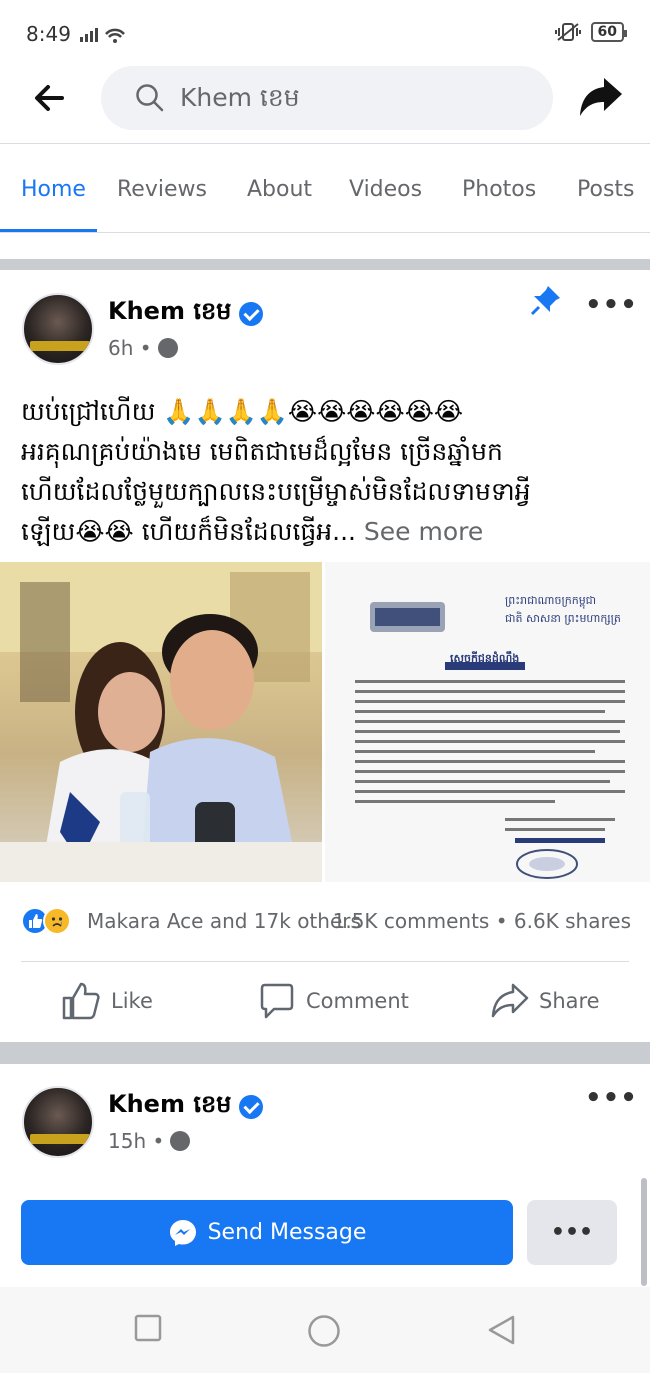 This screenshot has width=650, height=1373. What do you see at coordinates (499, 189) in the screenshot?
I see `tab-photos: Photos` at bounding box center [499, 189].